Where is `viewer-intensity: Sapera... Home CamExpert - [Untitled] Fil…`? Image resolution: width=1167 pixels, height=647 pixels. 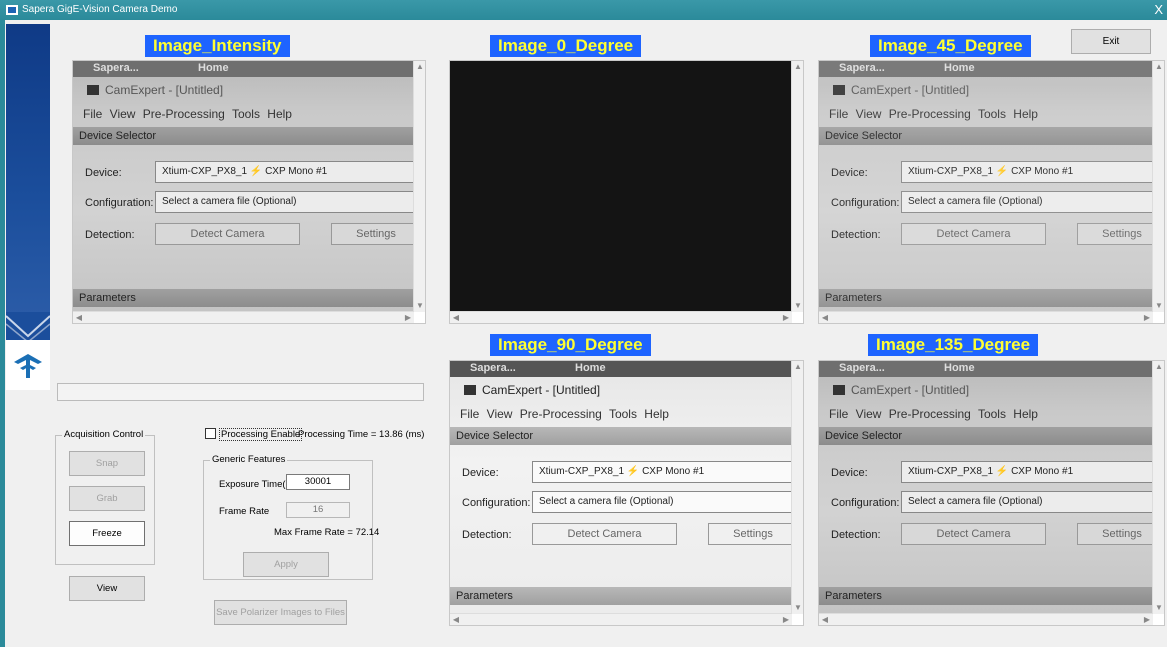
viewer-intensity: Sapera... Home CamExpert - [Untitled] Fil… is located at coordinates (249, 192).